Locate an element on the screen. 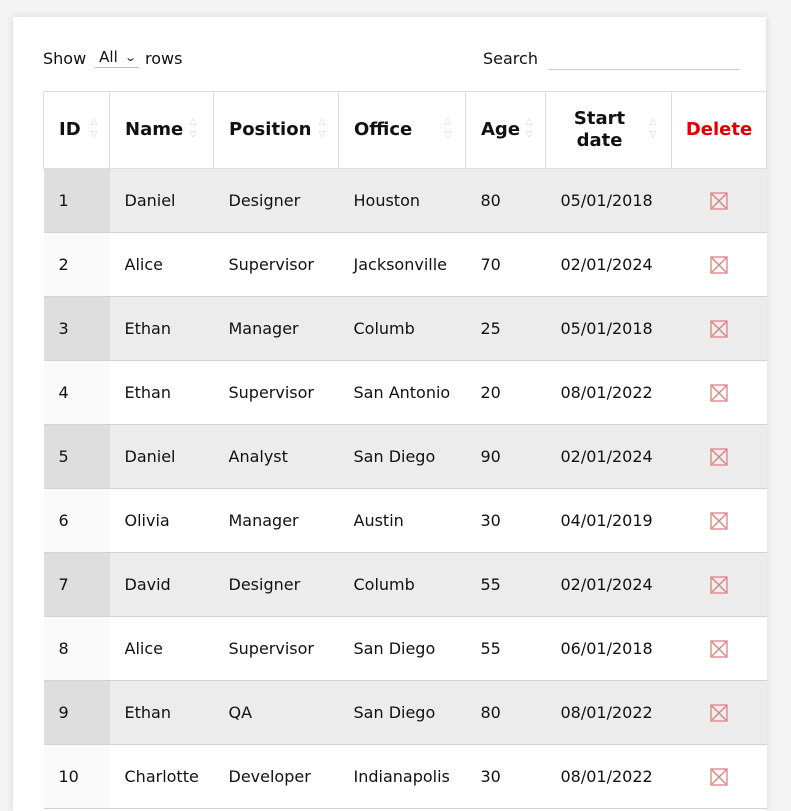 The image size is (791, 811). cell-id: 10 is located at coordinates (76, 776).